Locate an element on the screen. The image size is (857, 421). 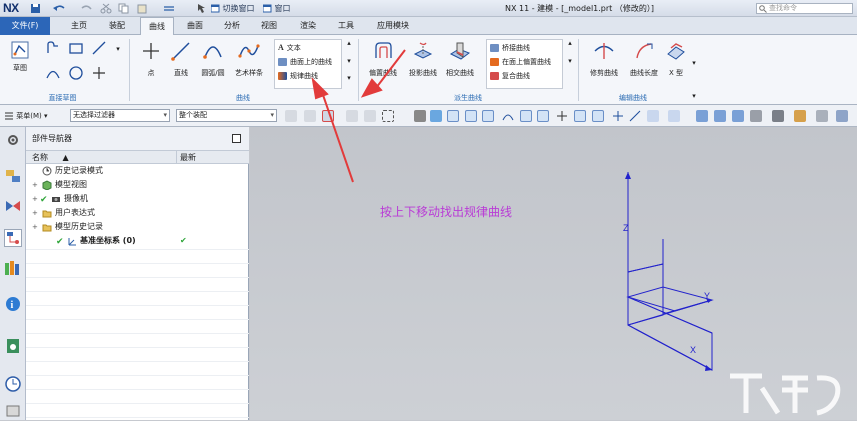
window-menu-button: 窗口 is located at coordinates (276, 8).